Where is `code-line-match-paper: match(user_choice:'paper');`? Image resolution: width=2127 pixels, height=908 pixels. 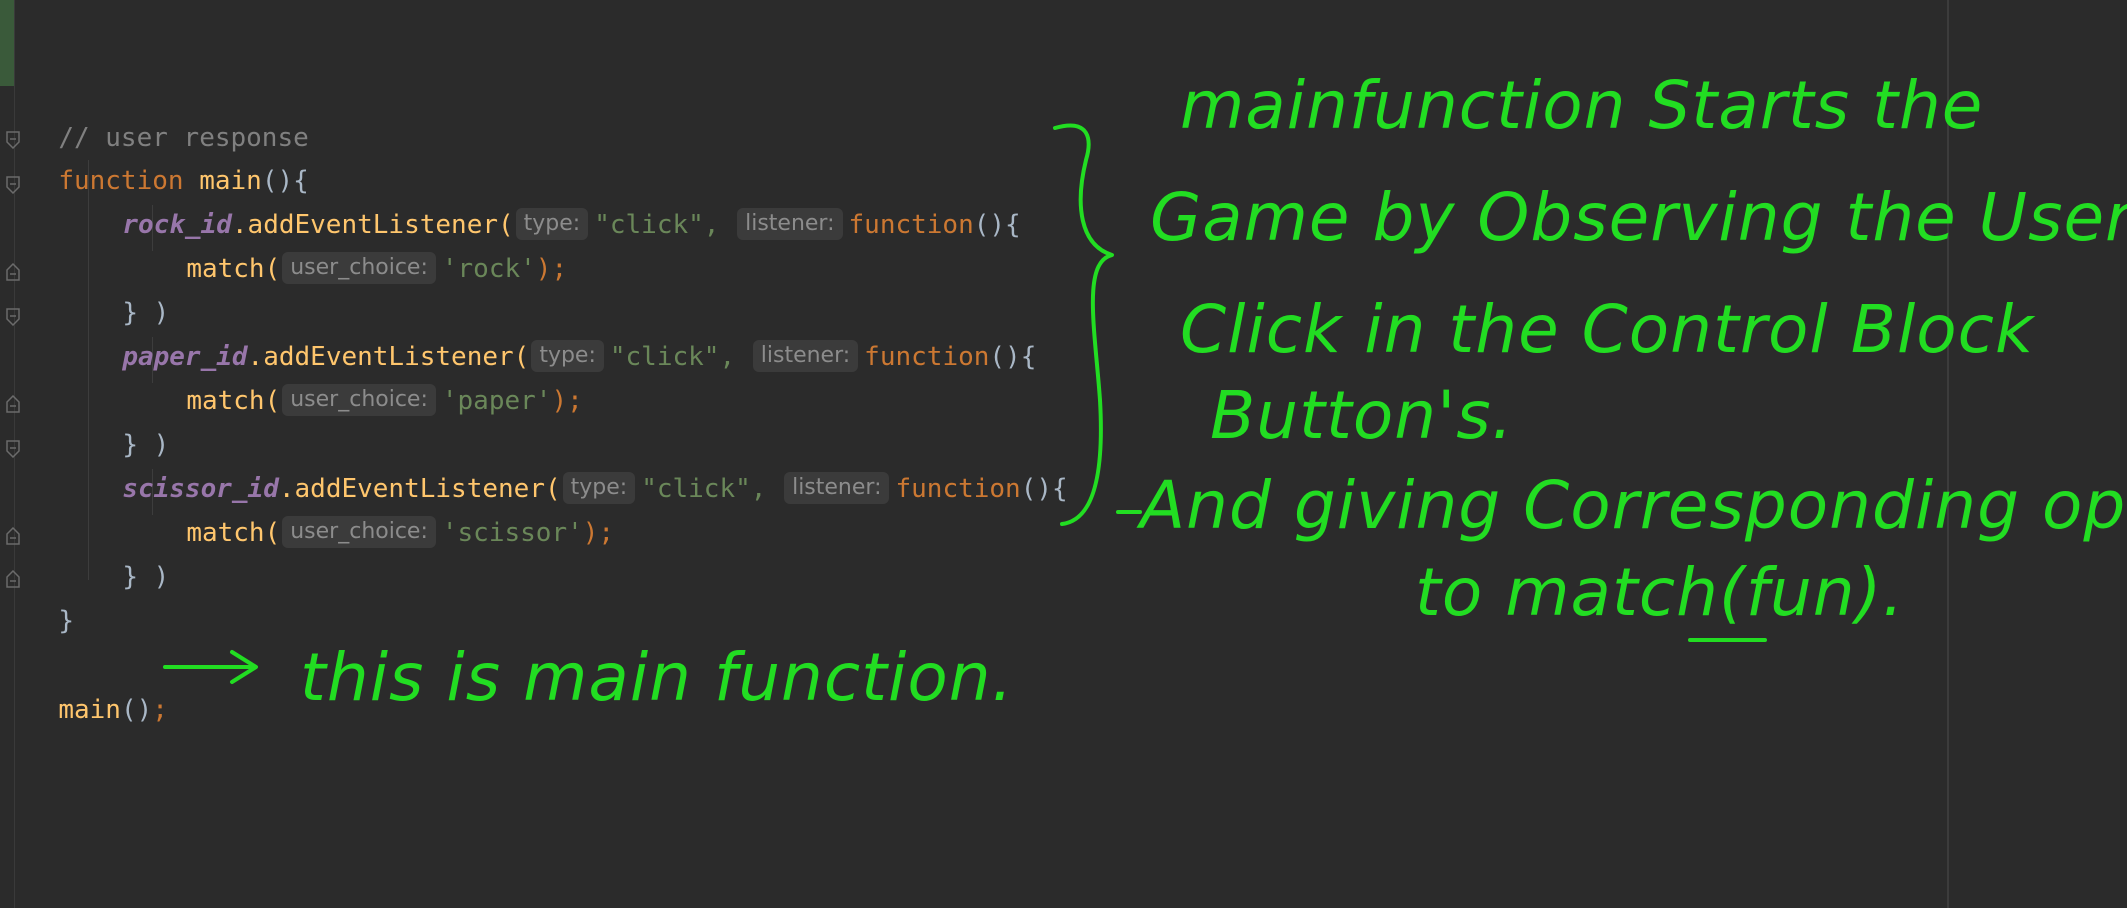 code-line-match-paper: match(user_choice:'paper'); is located at coordinates (369, 378).